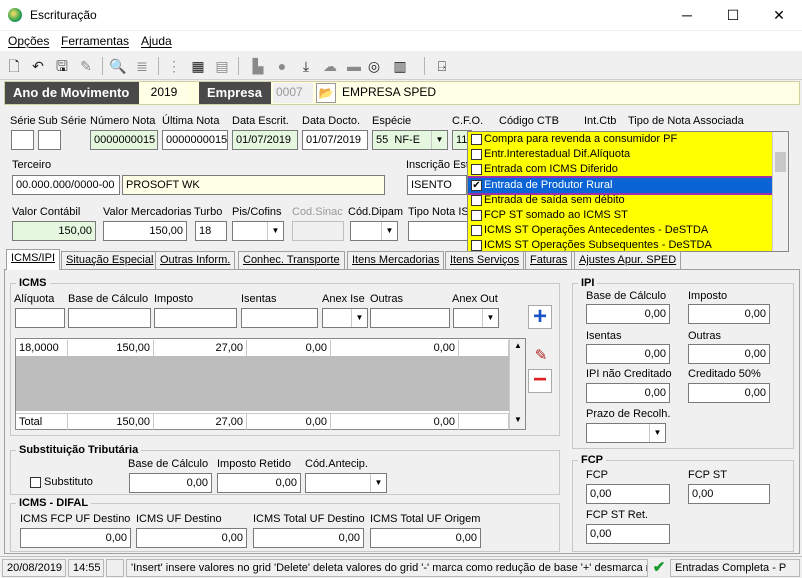 This screenshot has height=578, width=802. I want to click on total-uf-destino-field: 0,00, so click(308, 538).